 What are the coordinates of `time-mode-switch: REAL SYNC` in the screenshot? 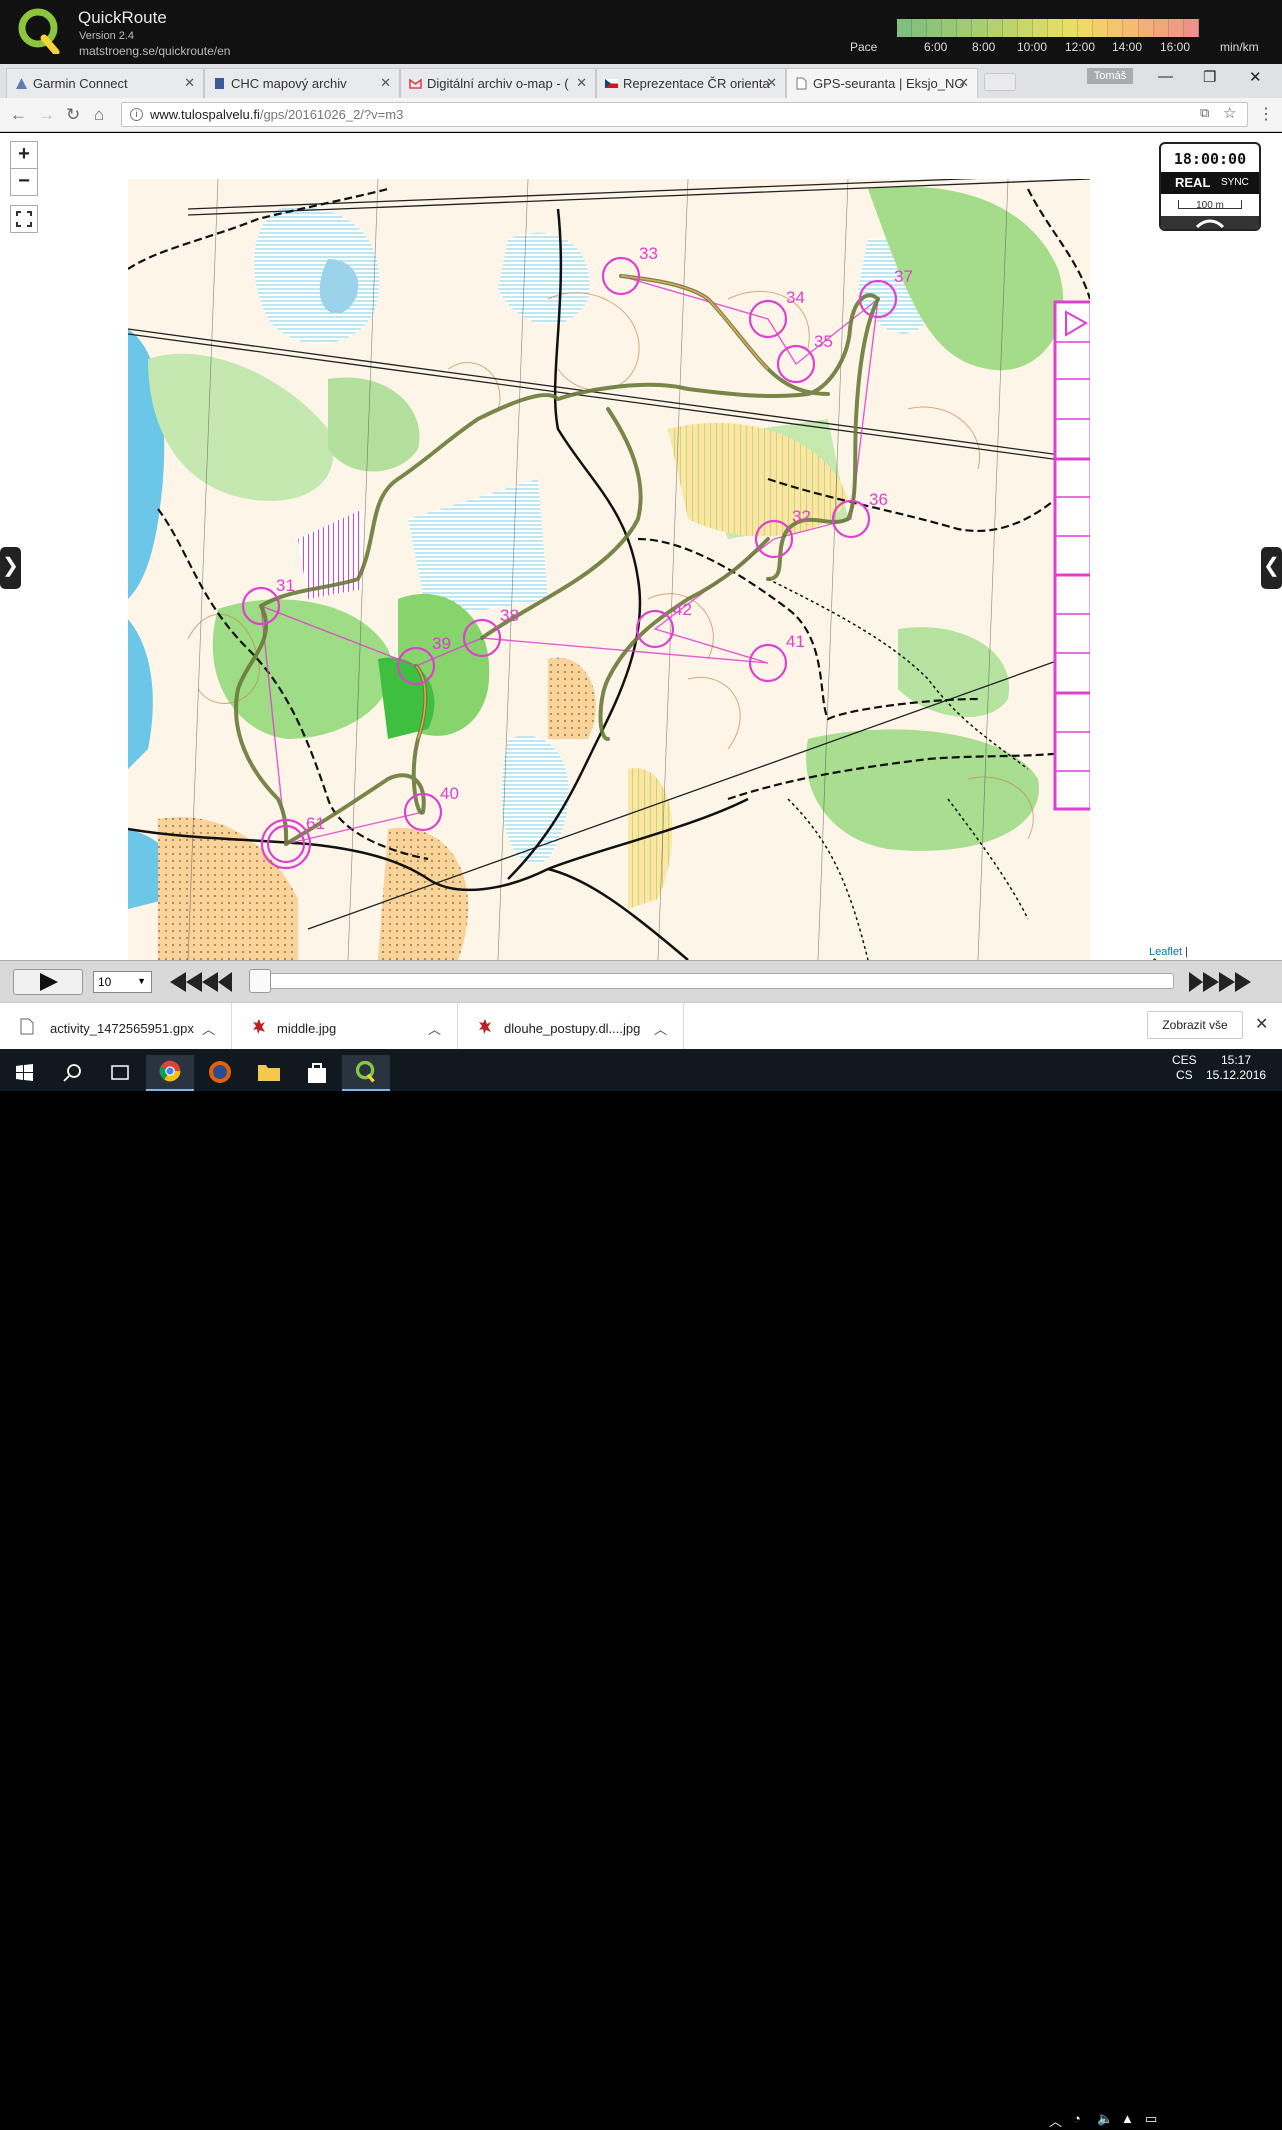 It's located at (1210, 183).